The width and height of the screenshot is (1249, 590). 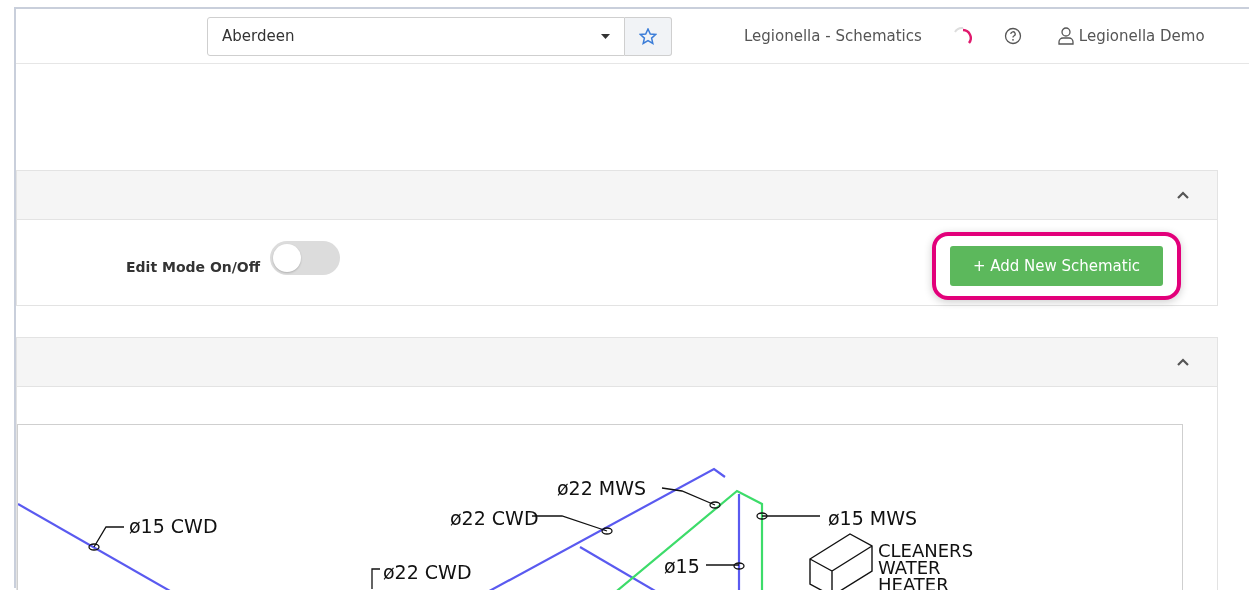 I want to click on spinner-icon, so click(x=961, y=36).